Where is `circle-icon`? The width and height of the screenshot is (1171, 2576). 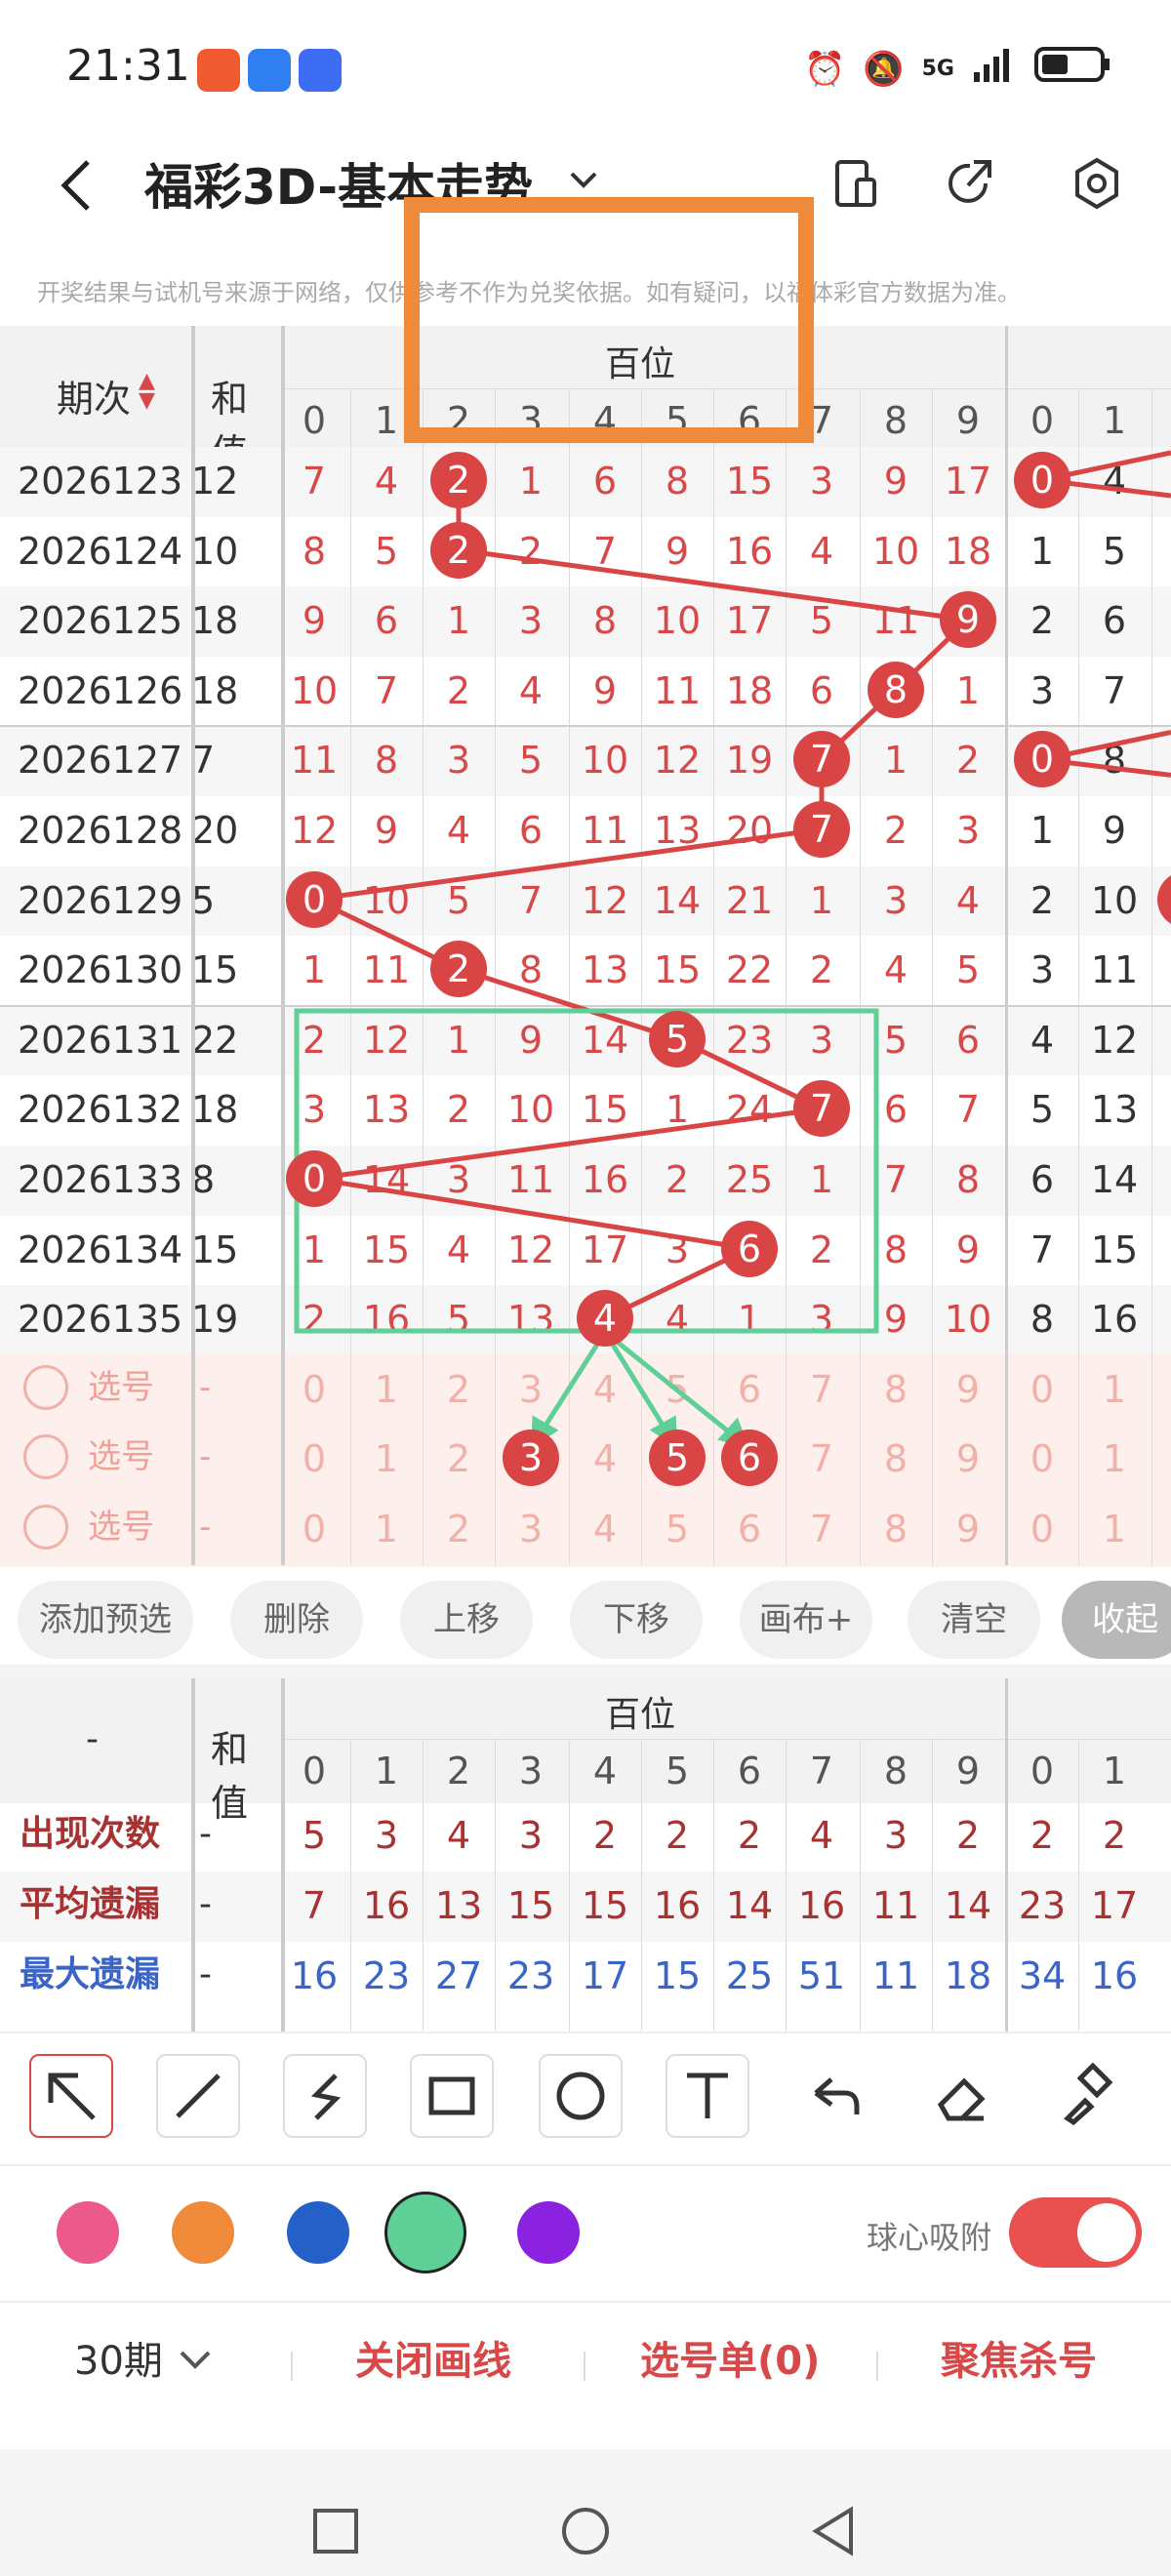
circle-icon is located at coordinates (580, 2096).